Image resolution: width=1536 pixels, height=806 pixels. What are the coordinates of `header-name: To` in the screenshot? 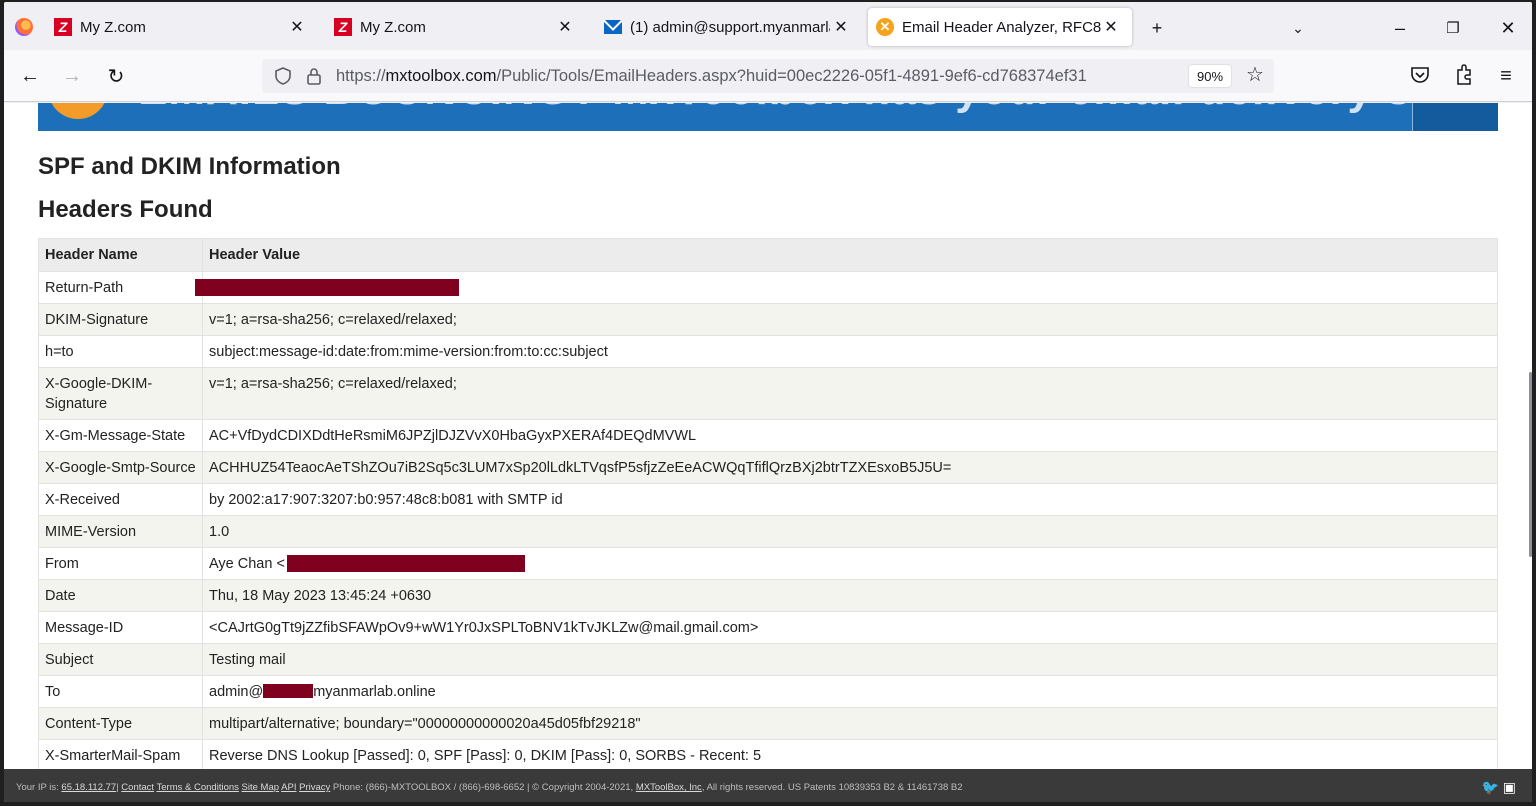 It's located at (120, 691).